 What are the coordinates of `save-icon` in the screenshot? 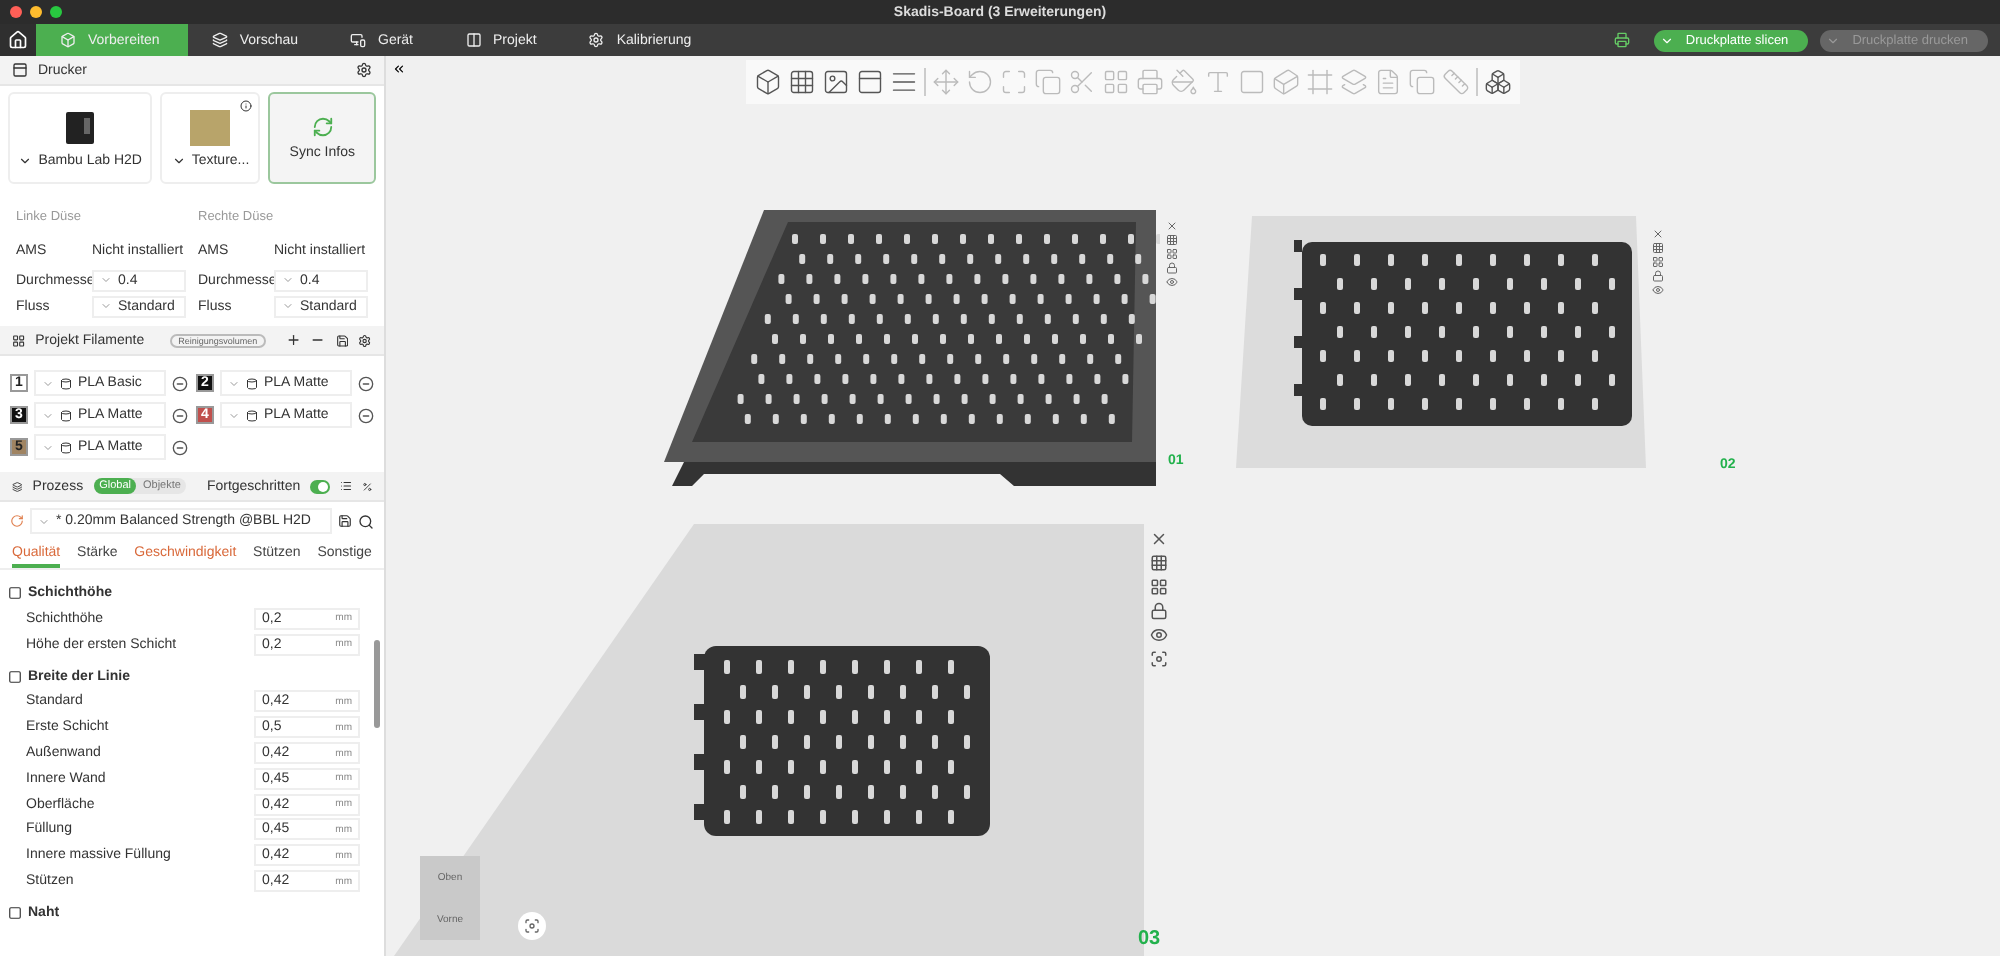 It's located at (345, 521).